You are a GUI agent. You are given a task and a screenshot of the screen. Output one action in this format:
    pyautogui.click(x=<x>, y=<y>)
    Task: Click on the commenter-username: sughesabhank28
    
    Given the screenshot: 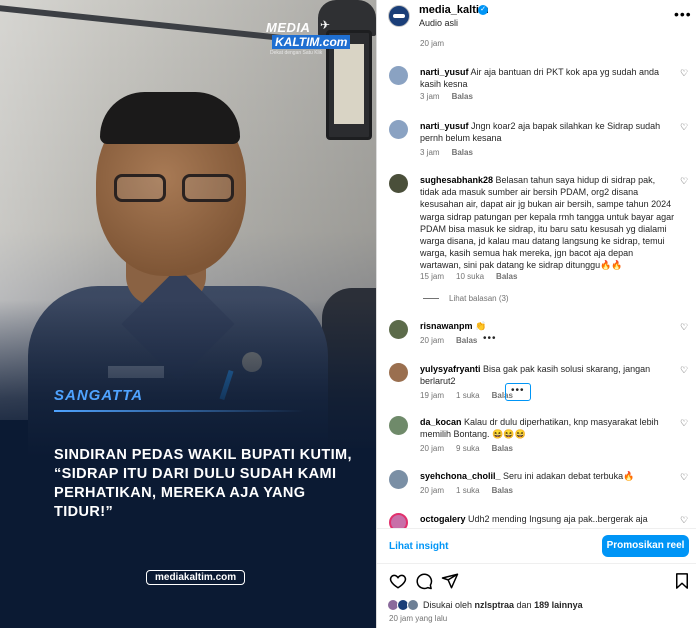 What is the action you would take?
    pyautogui.click(x=456, y=180)
    